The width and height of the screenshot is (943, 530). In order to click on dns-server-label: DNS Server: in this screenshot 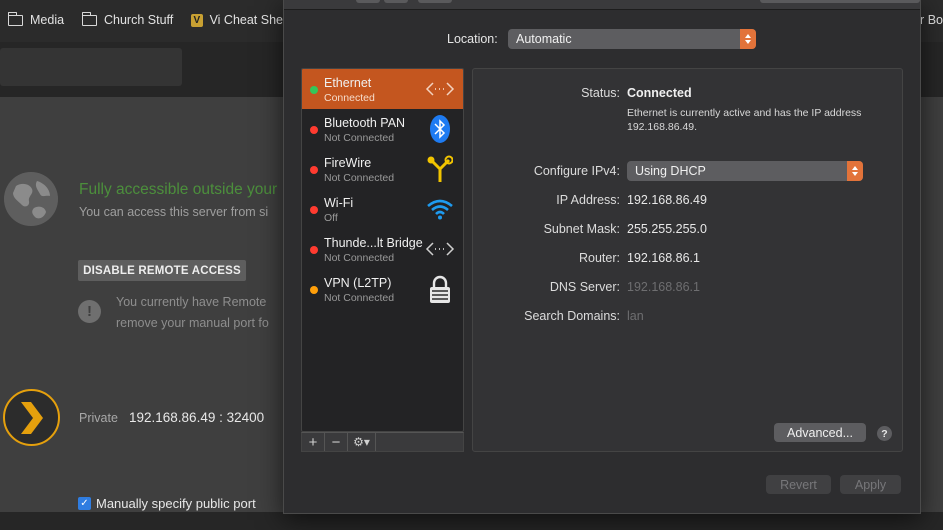, I will do `click(584, 287)`.